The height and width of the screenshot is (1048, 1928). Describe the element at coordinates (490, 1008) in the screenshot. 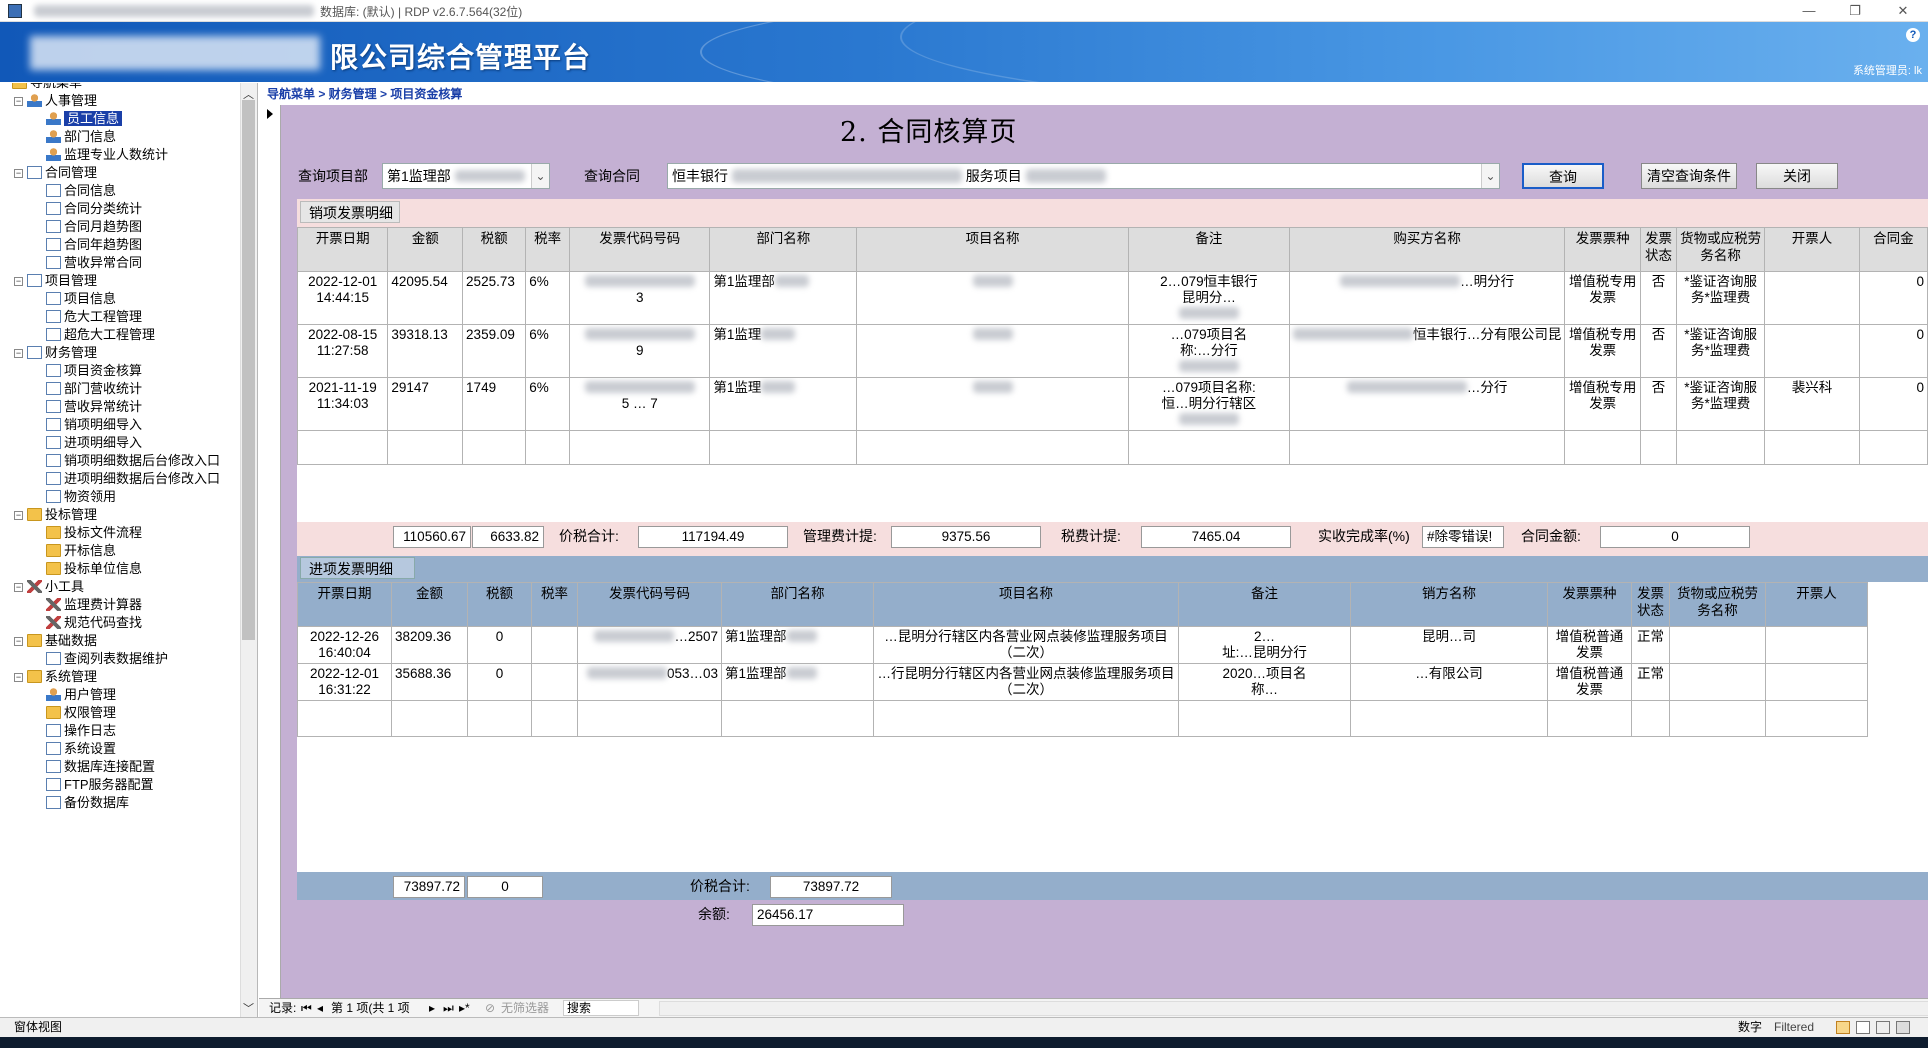

I see `filter-icon: ⊘` at that location.